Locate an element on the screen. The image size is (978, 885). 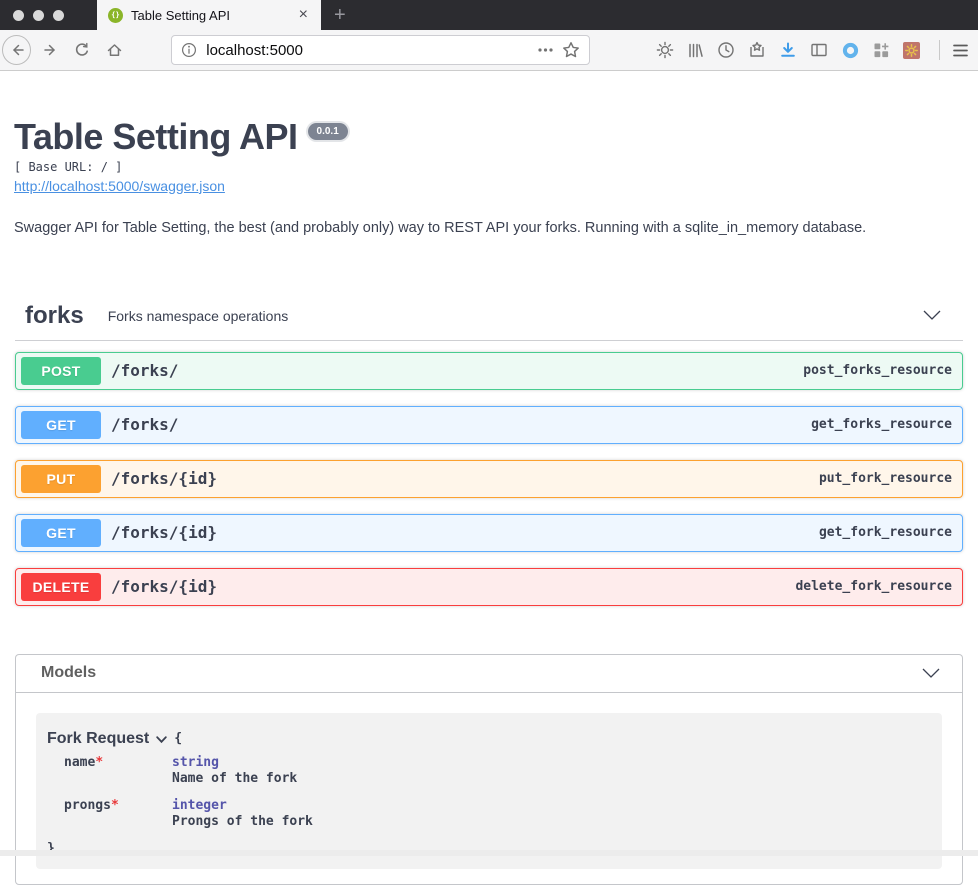
page-background-strip is located at coordinates (489, 853).